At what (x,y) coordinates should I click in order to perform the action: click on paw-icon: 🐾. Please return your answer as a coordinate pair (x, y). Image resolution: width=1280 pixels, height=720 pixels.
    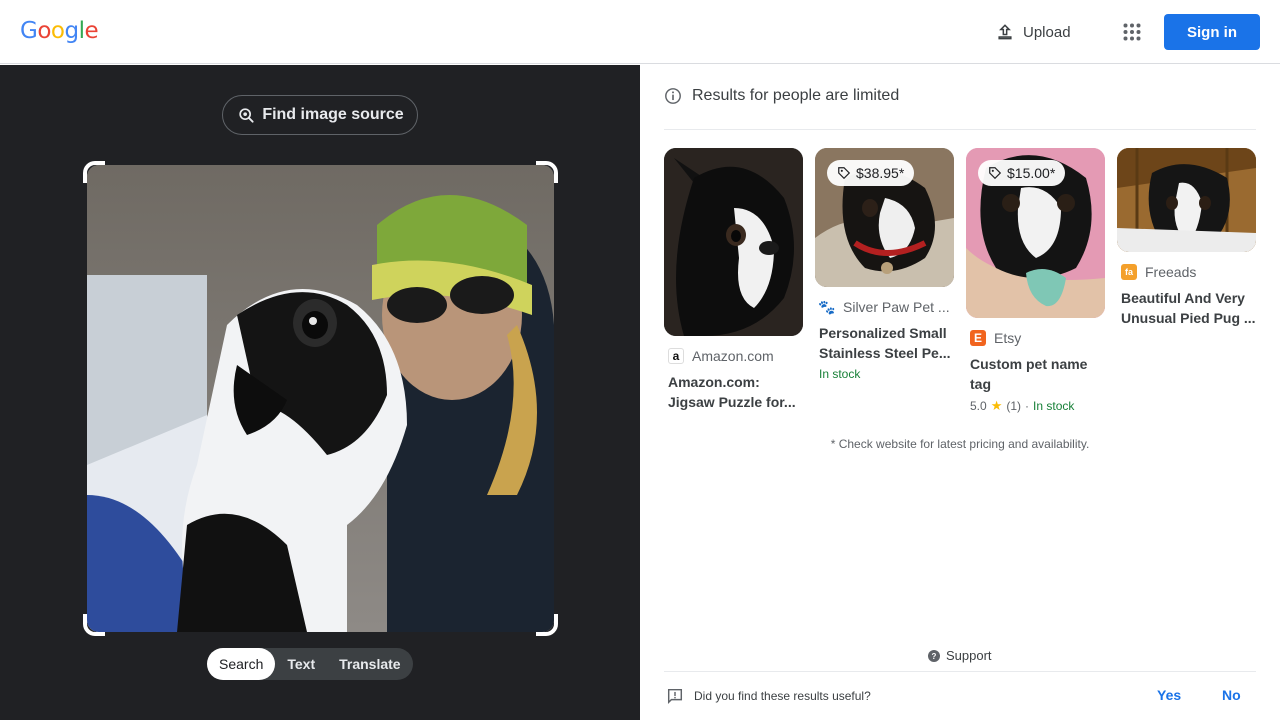
    Looking at the image, I should click on (827, 307).